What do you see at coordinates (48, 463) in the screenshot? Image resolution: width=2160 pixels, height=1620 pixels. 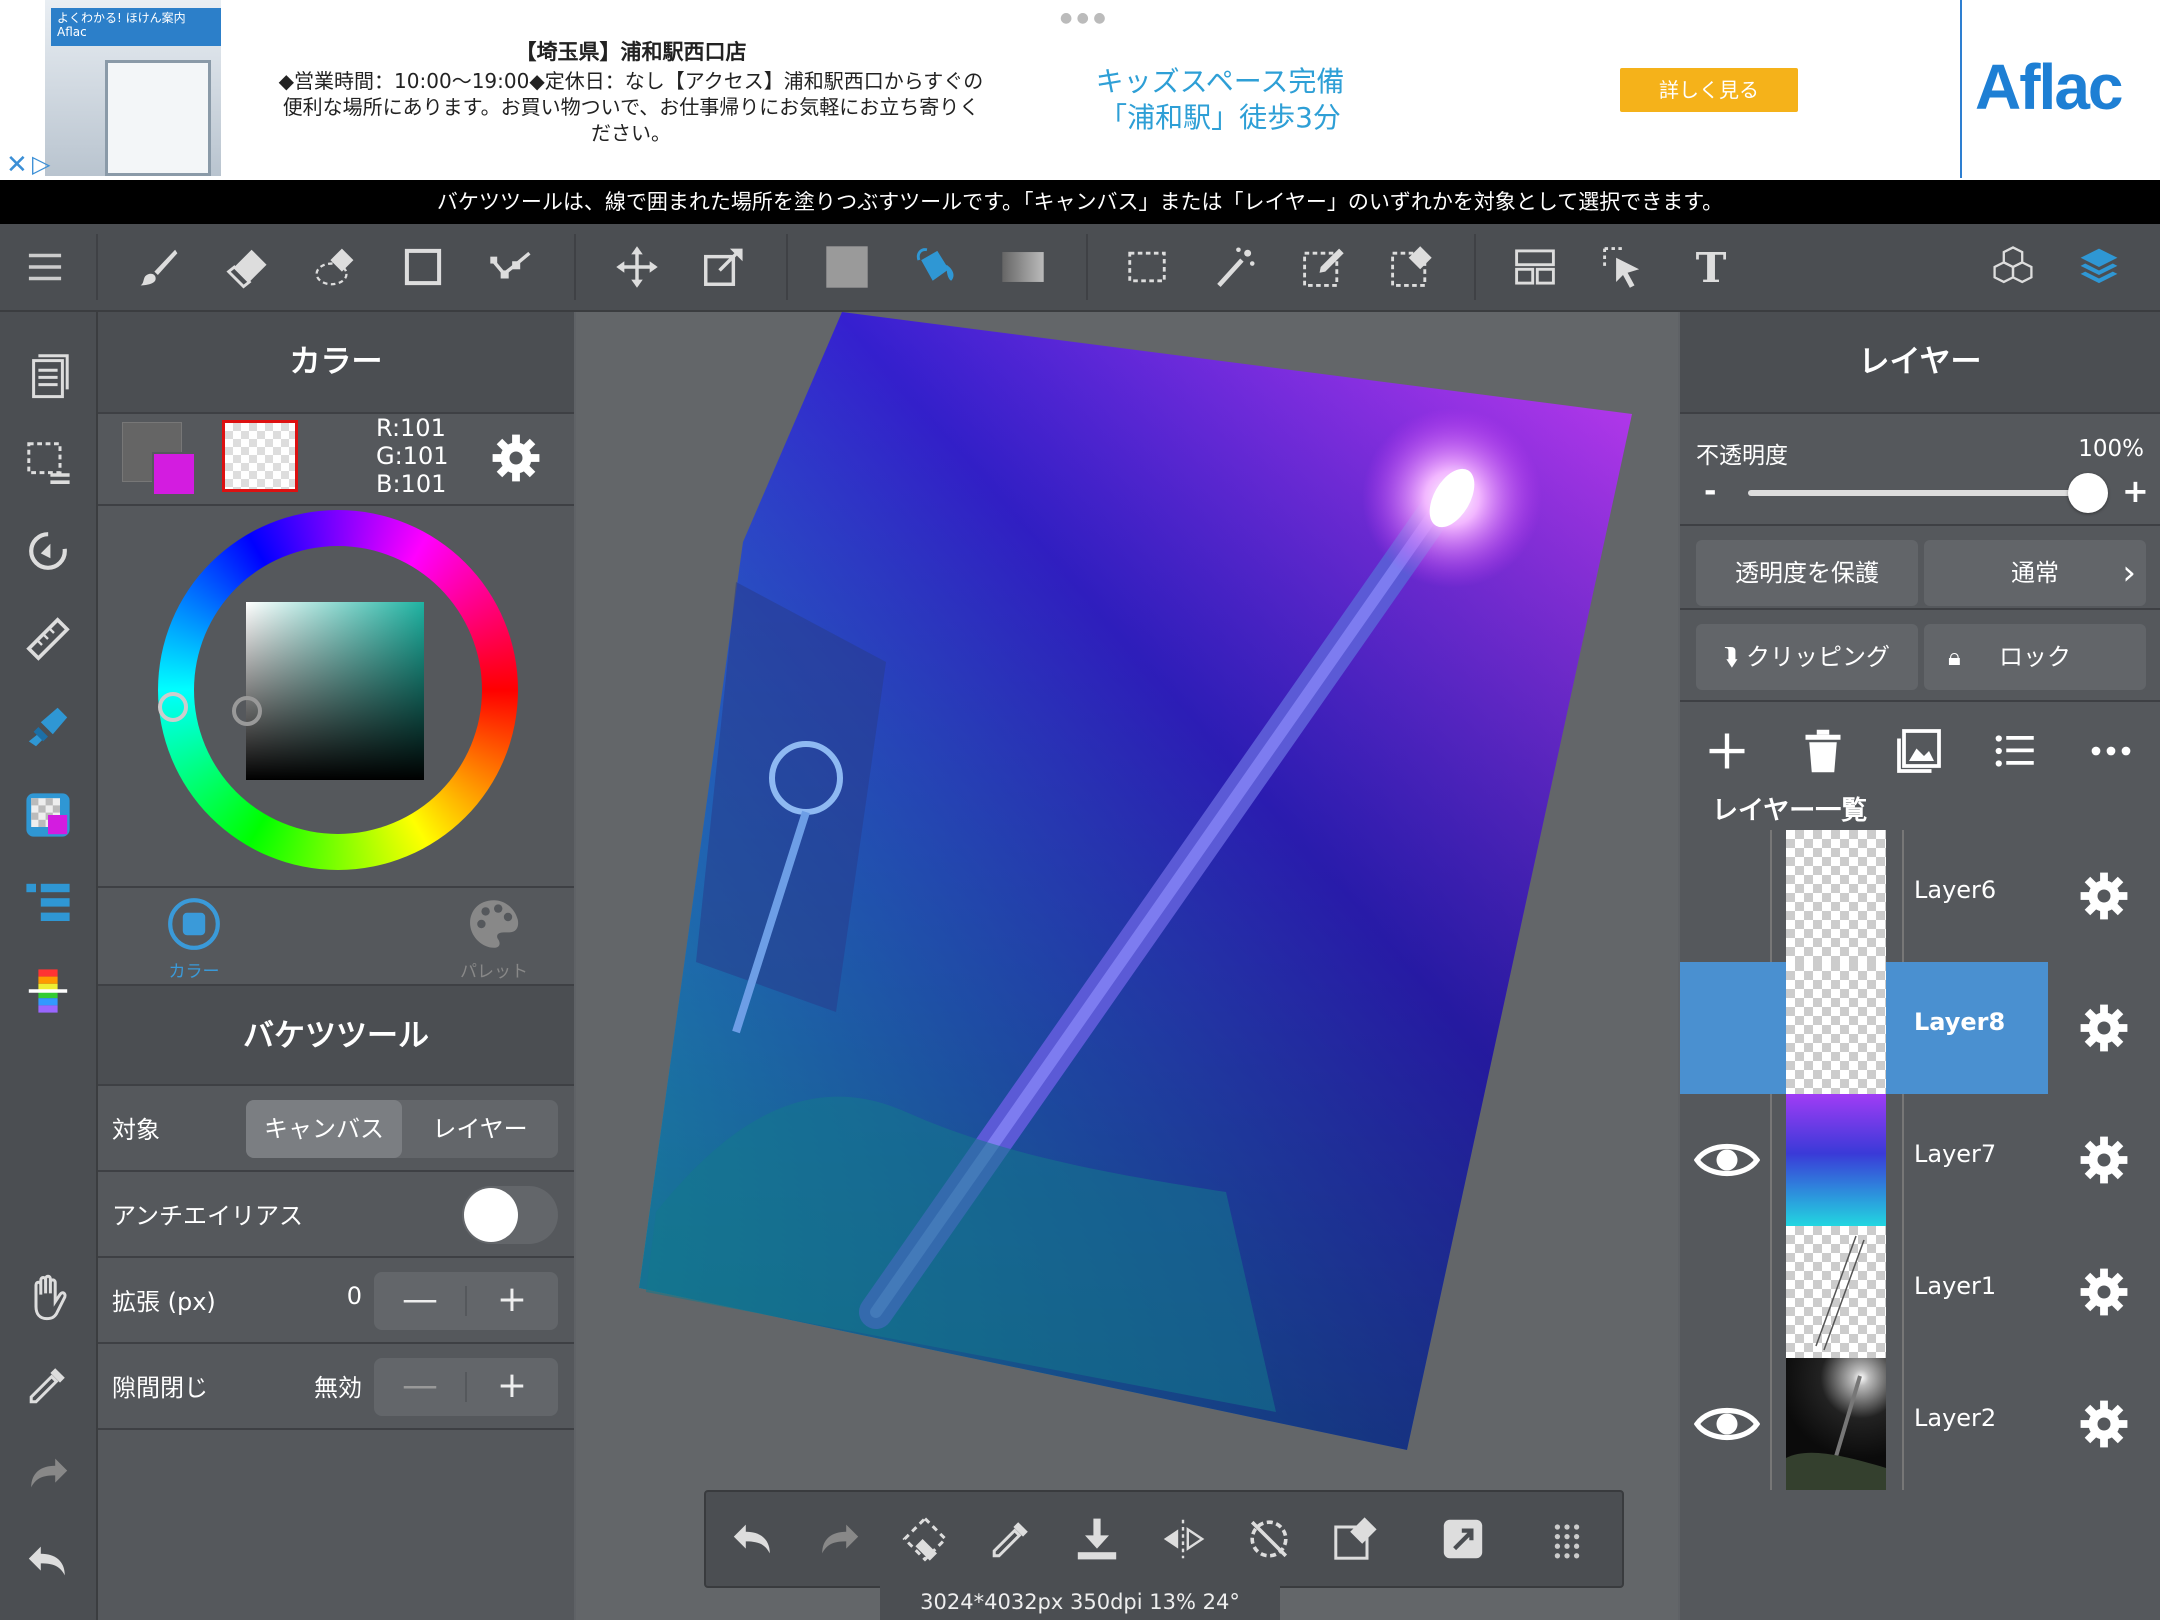 I see `selection-menu-icon` at bounding box center [48, 463].